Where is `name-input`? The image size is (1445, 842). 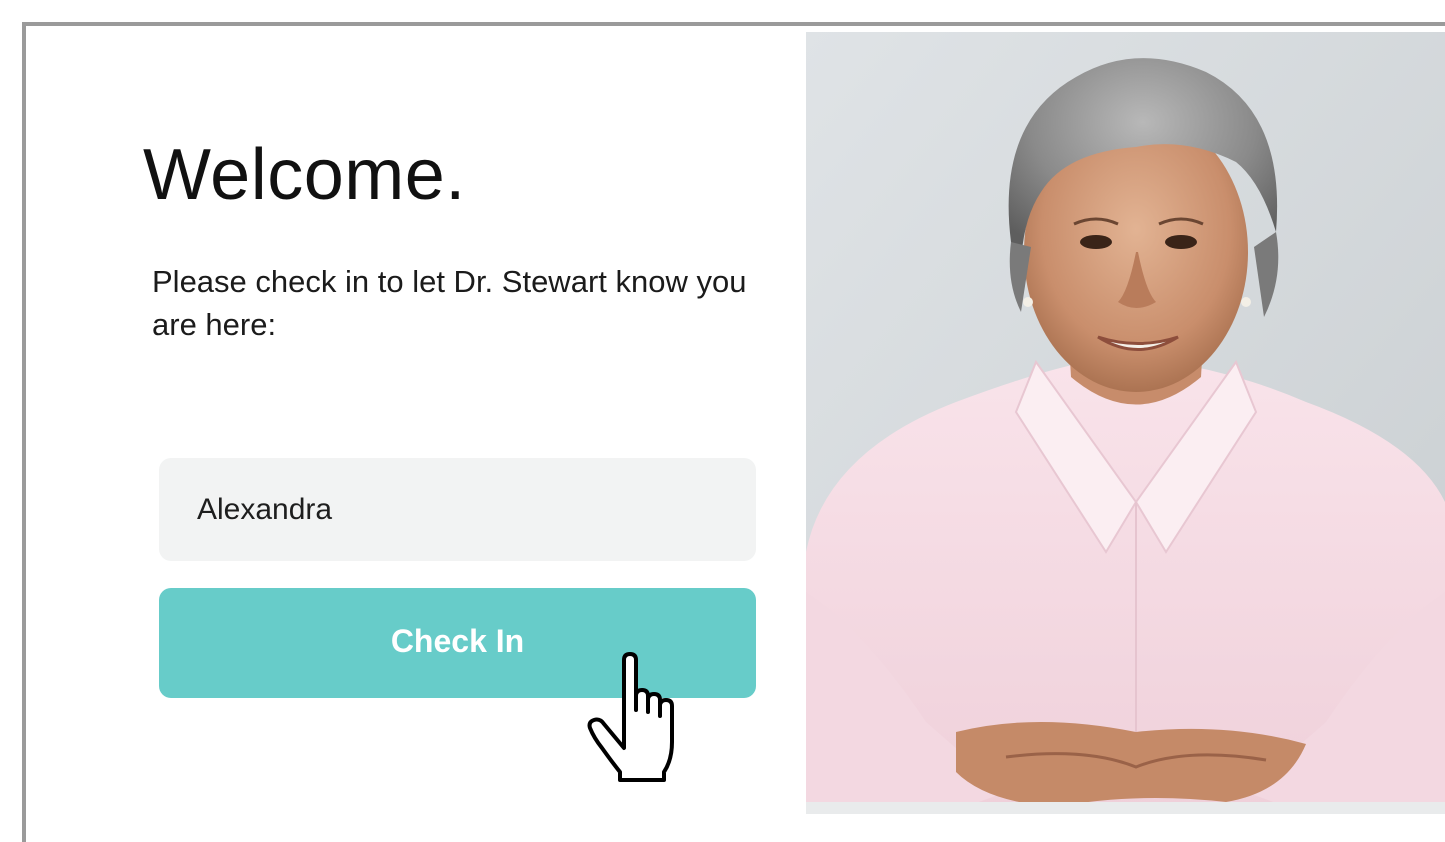
name-input is located at coordinates (457, 509).